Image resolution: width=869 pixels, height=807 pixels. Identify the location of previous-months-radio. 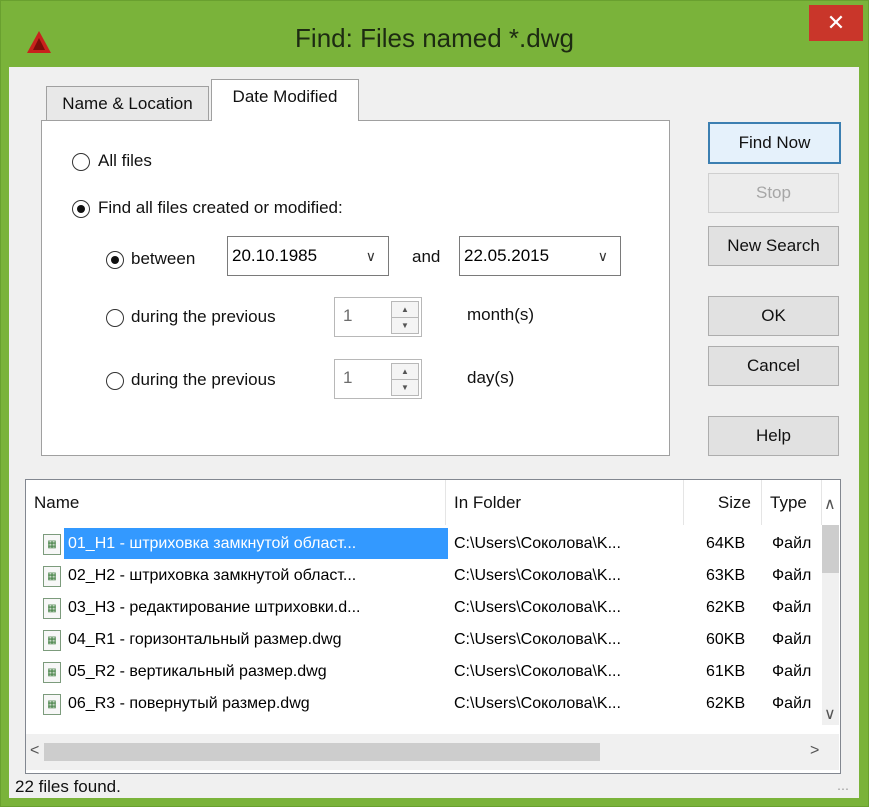
(115, 318).